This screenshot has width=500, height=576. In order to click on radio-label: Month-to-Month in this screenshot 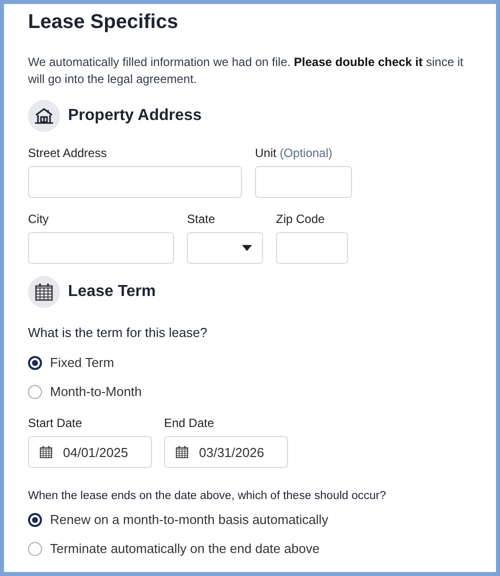, I will do `click(96, 391)`.